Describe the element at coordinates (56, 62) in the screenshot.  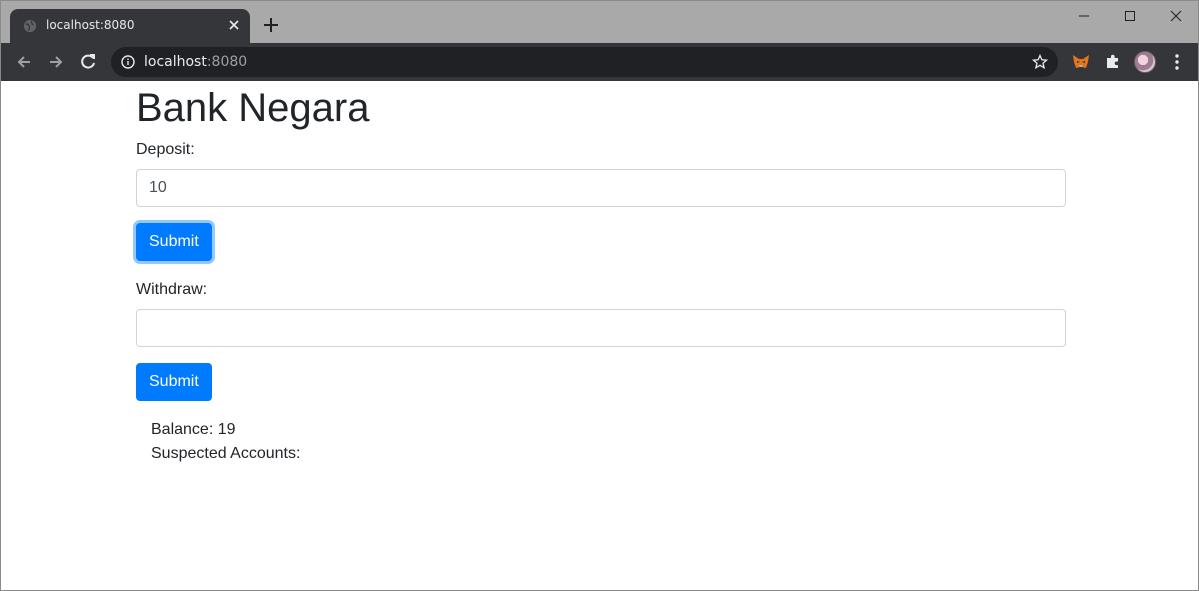
I see `forward-icon` at that location.